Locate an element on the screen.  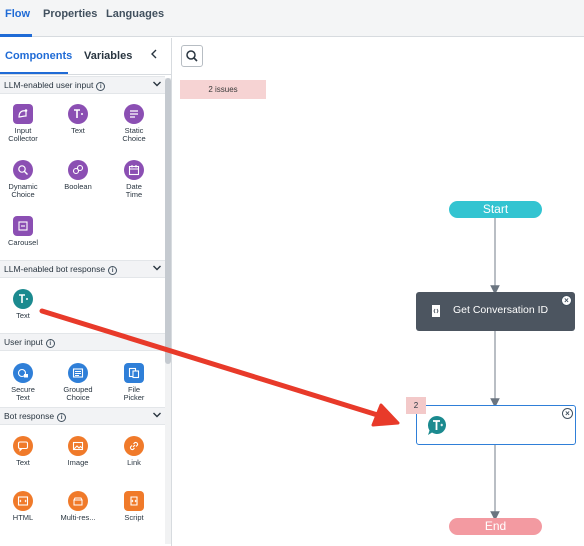
tab-variables: Variables is located at coordinates (108, 56).